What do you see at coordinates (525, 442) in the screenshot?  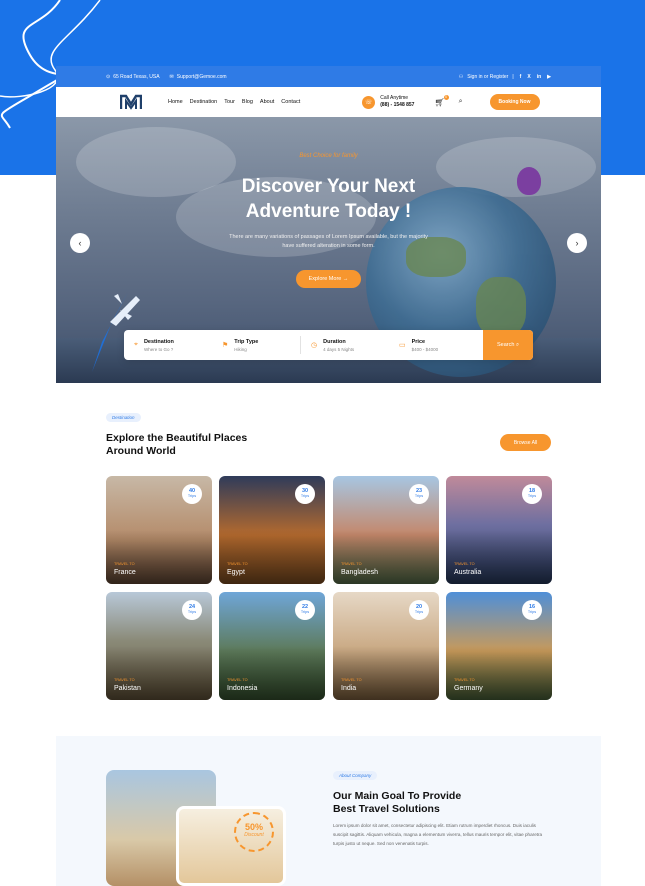 I see `browse-all-button: Browse All` at bounding box center [525, 442].